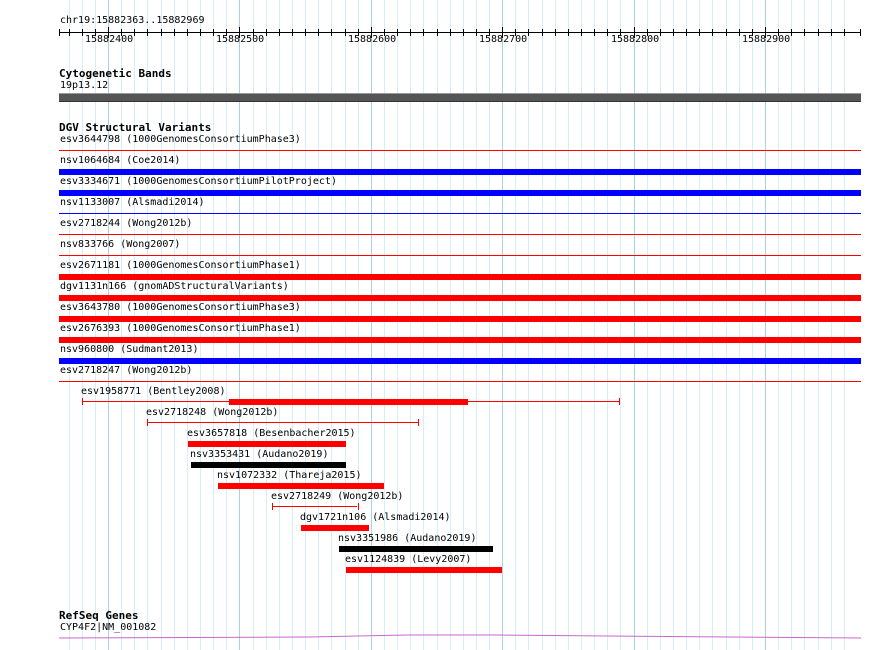  What do you see at coordinates (766, 39) in the screenshot?
I see `ruler-tick-label: 15882900` at bounding box center [766, 39].